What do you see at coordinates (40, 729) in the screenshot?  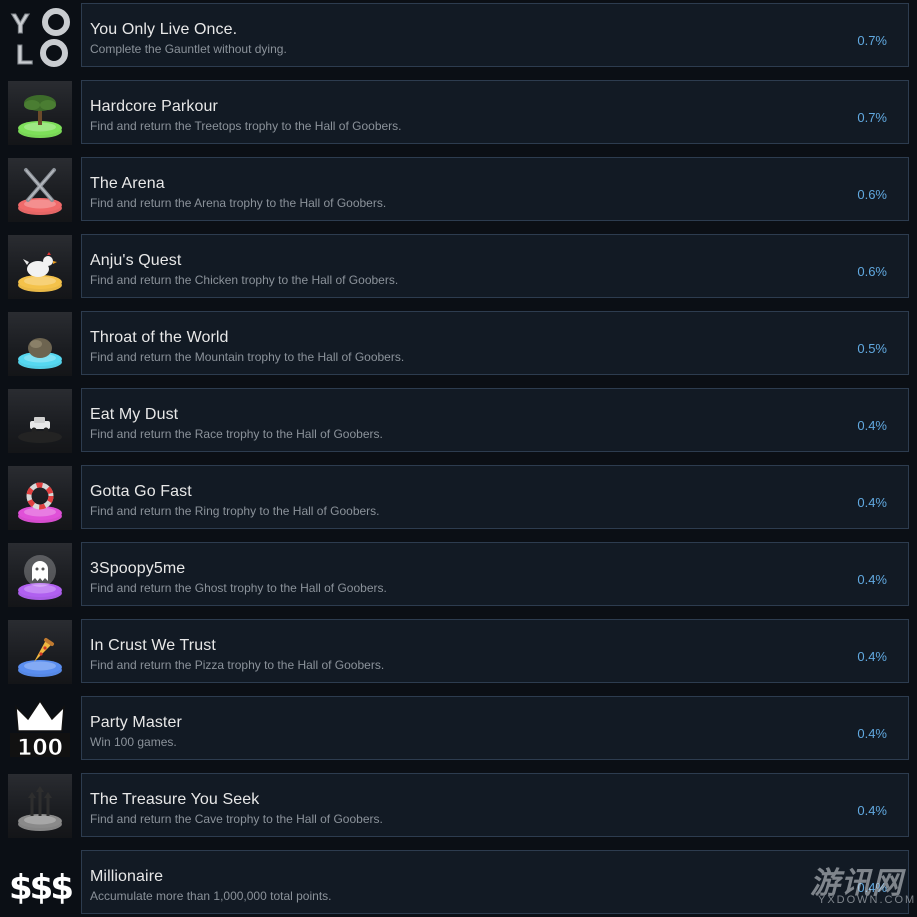 I see `crown-100-icon: 100` at bounding box center [40, 729].